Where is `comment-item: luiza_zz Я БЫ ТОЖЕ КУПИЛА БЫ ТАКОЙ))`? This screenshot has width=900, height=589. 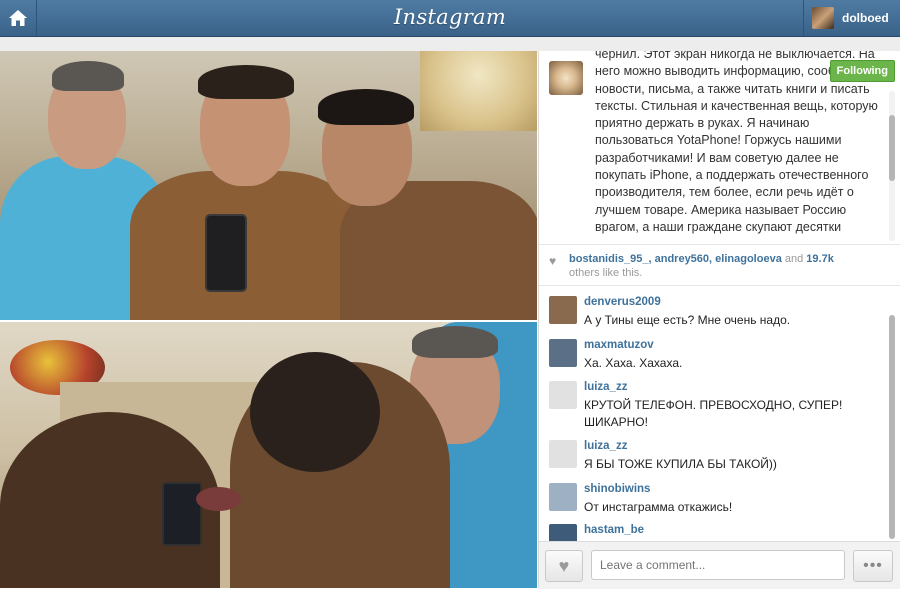
comment-item: luiza_zz Я БЫ ТОЖЕ КУПИЛА БЫ ТАКОЙ)) is located at coordinates (709, 456).